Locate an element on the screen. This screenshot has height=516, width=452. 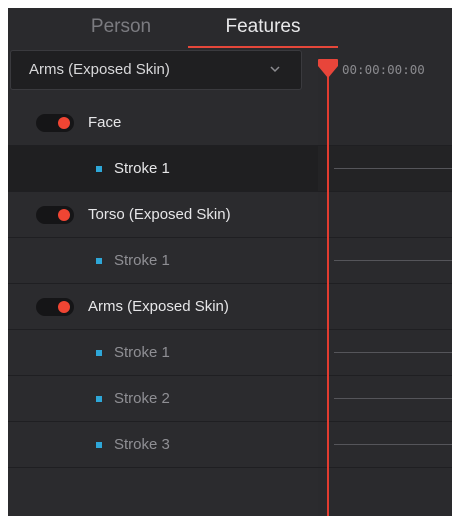
feature-label: Face is located at coordinates (105, 122).